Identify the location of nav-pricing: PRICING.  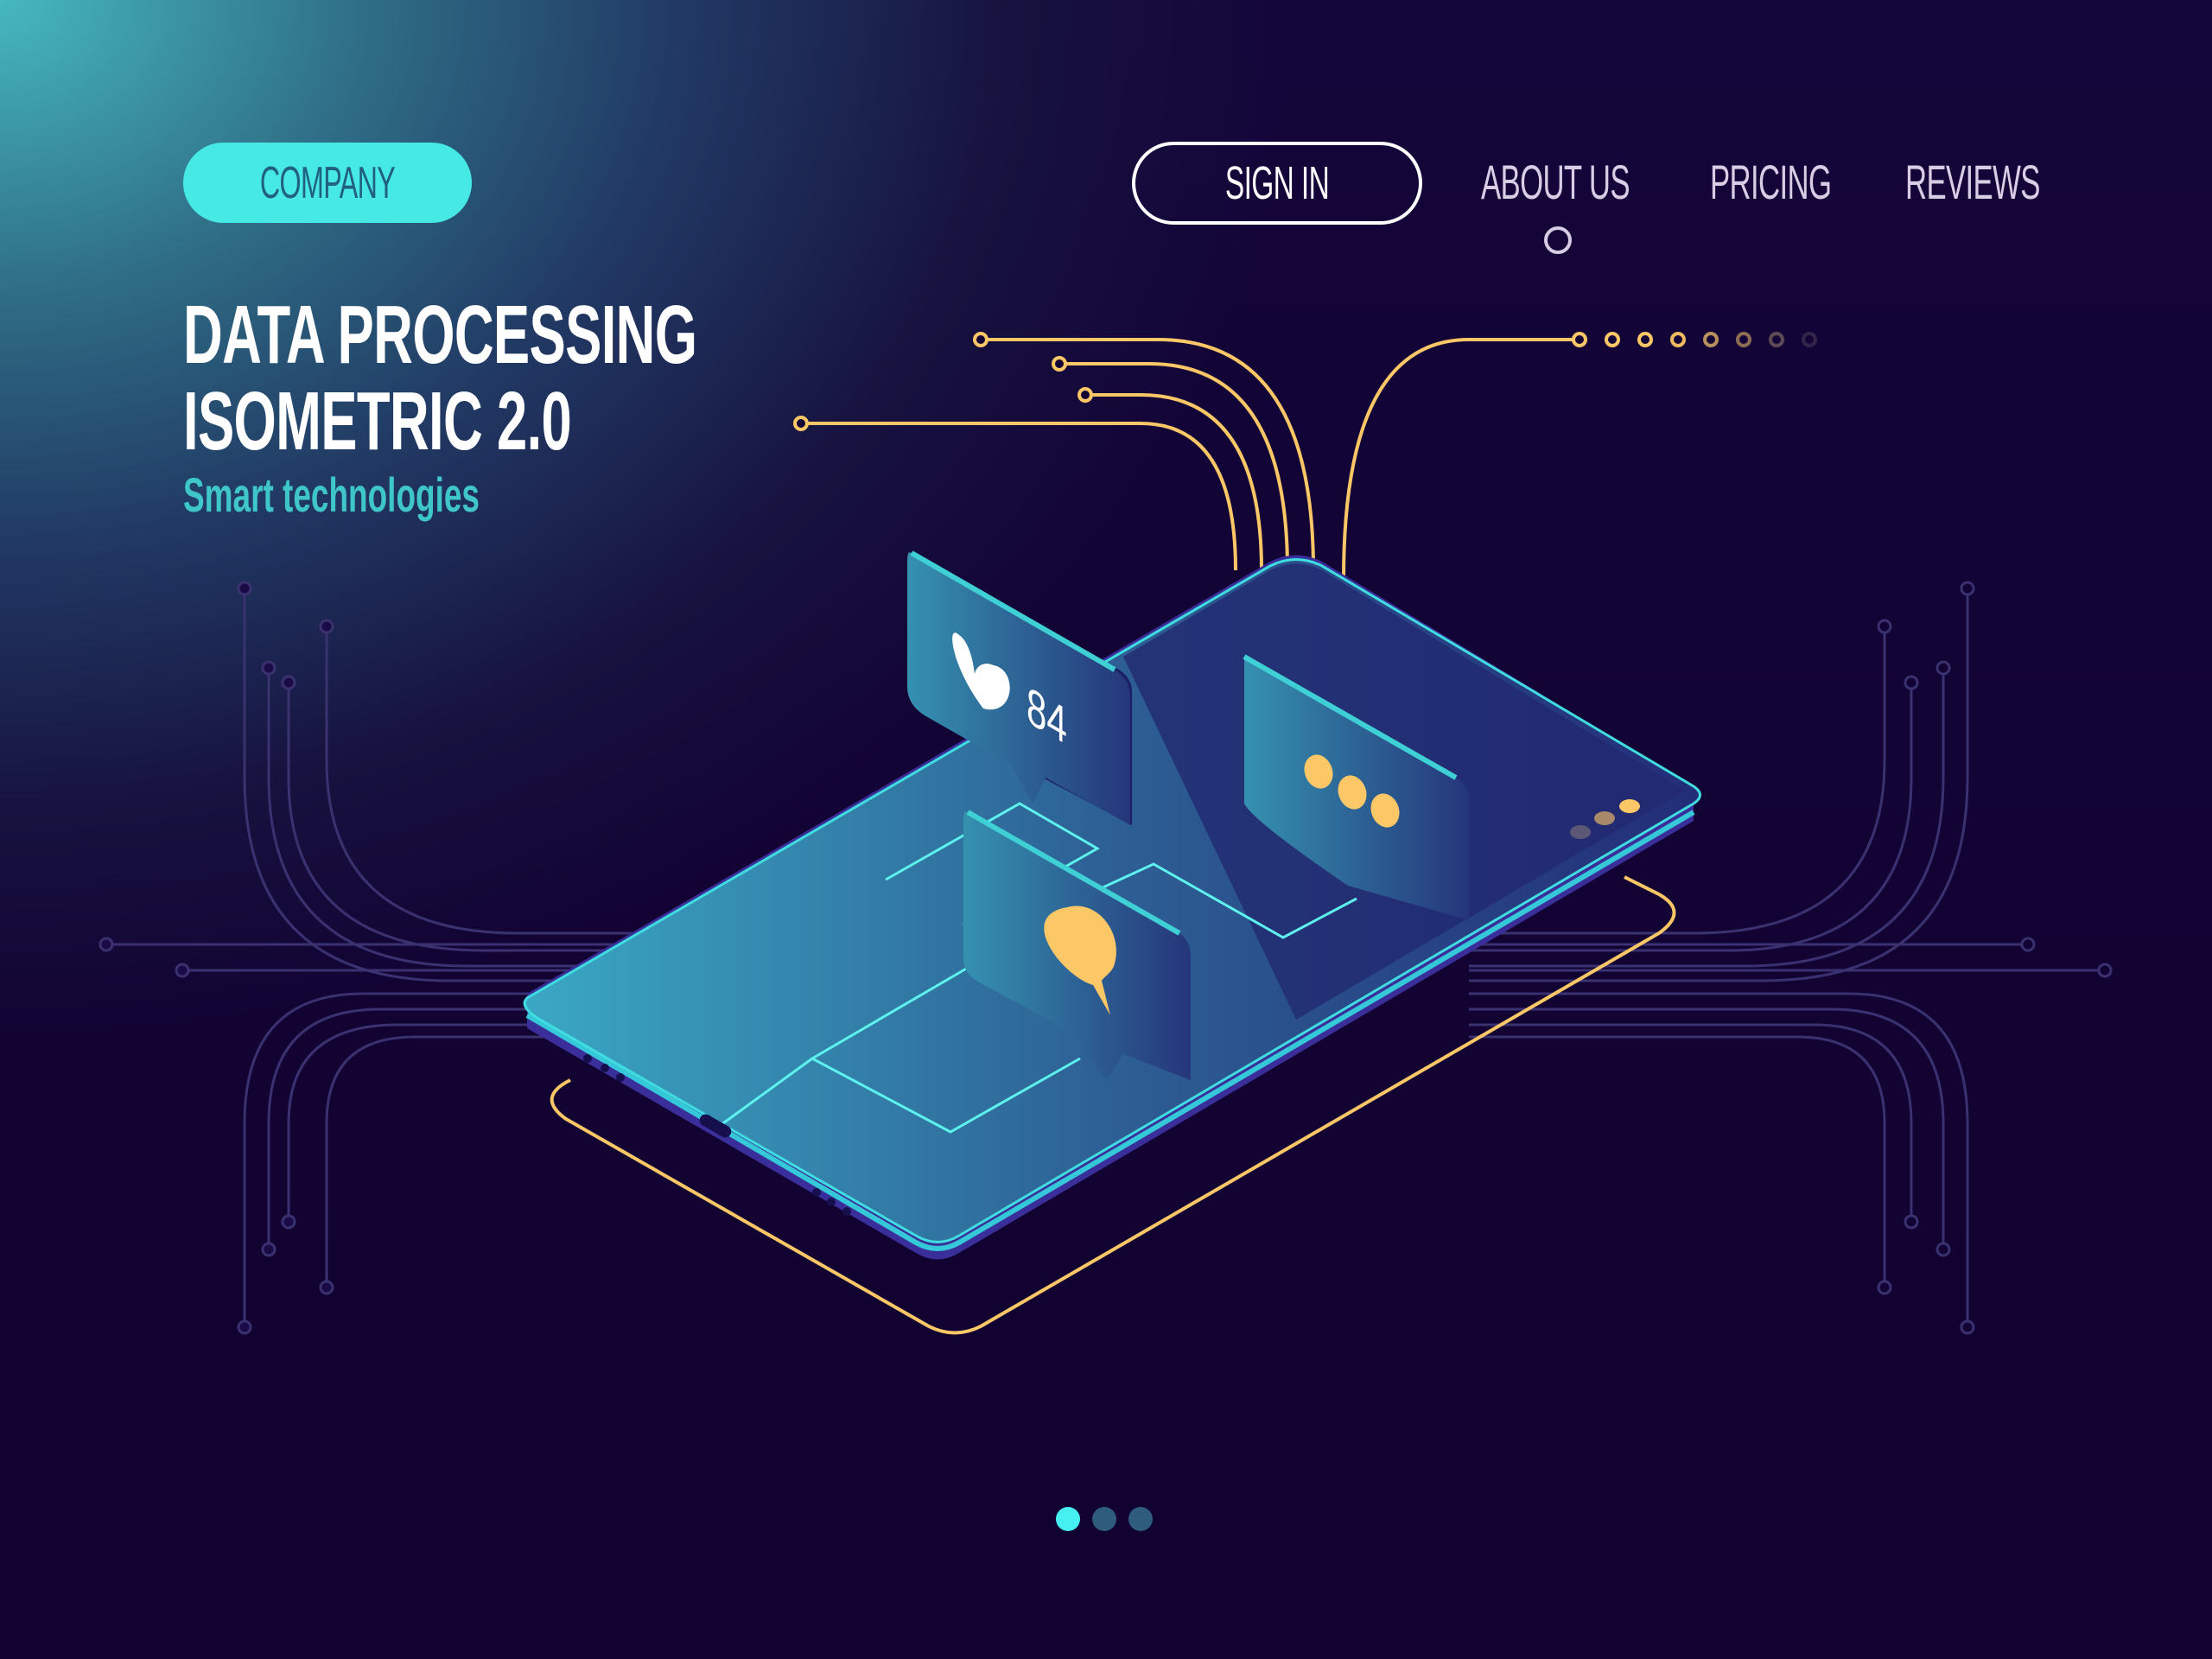
(1808, 181).